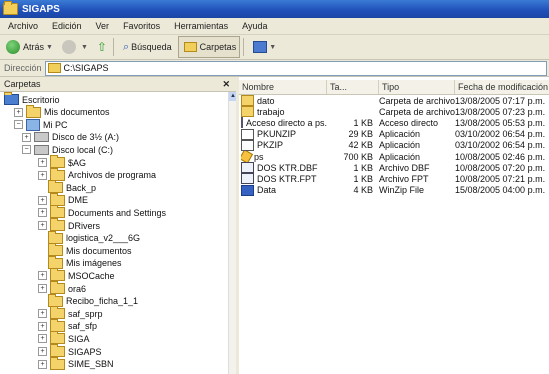  Describe the element at coordinates (295, 68) in the screenshot. I see `address-input: C:\SIGAPS` at that location.